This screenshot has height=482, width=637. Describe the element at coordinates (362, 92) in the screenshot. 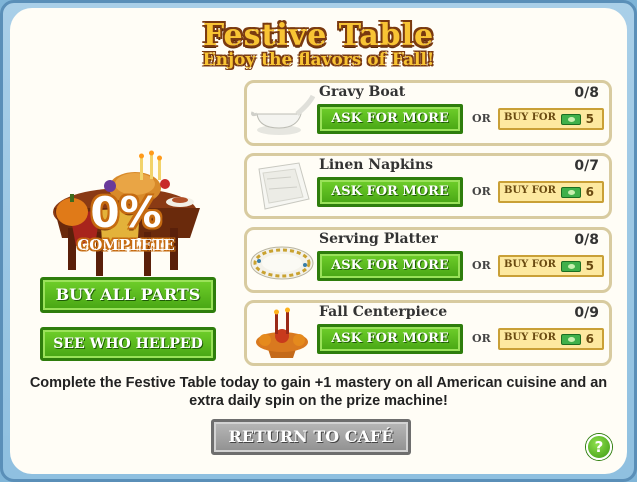

I see `part-name: Gravy Boat` at that location.